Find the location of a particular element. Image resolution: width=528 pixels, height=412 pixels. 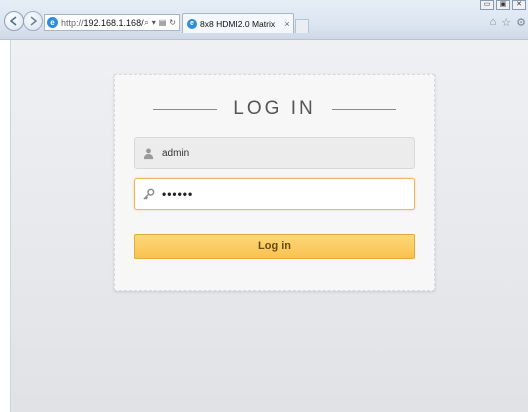

login-header: LOG IN is located at coordinates (274, 109).